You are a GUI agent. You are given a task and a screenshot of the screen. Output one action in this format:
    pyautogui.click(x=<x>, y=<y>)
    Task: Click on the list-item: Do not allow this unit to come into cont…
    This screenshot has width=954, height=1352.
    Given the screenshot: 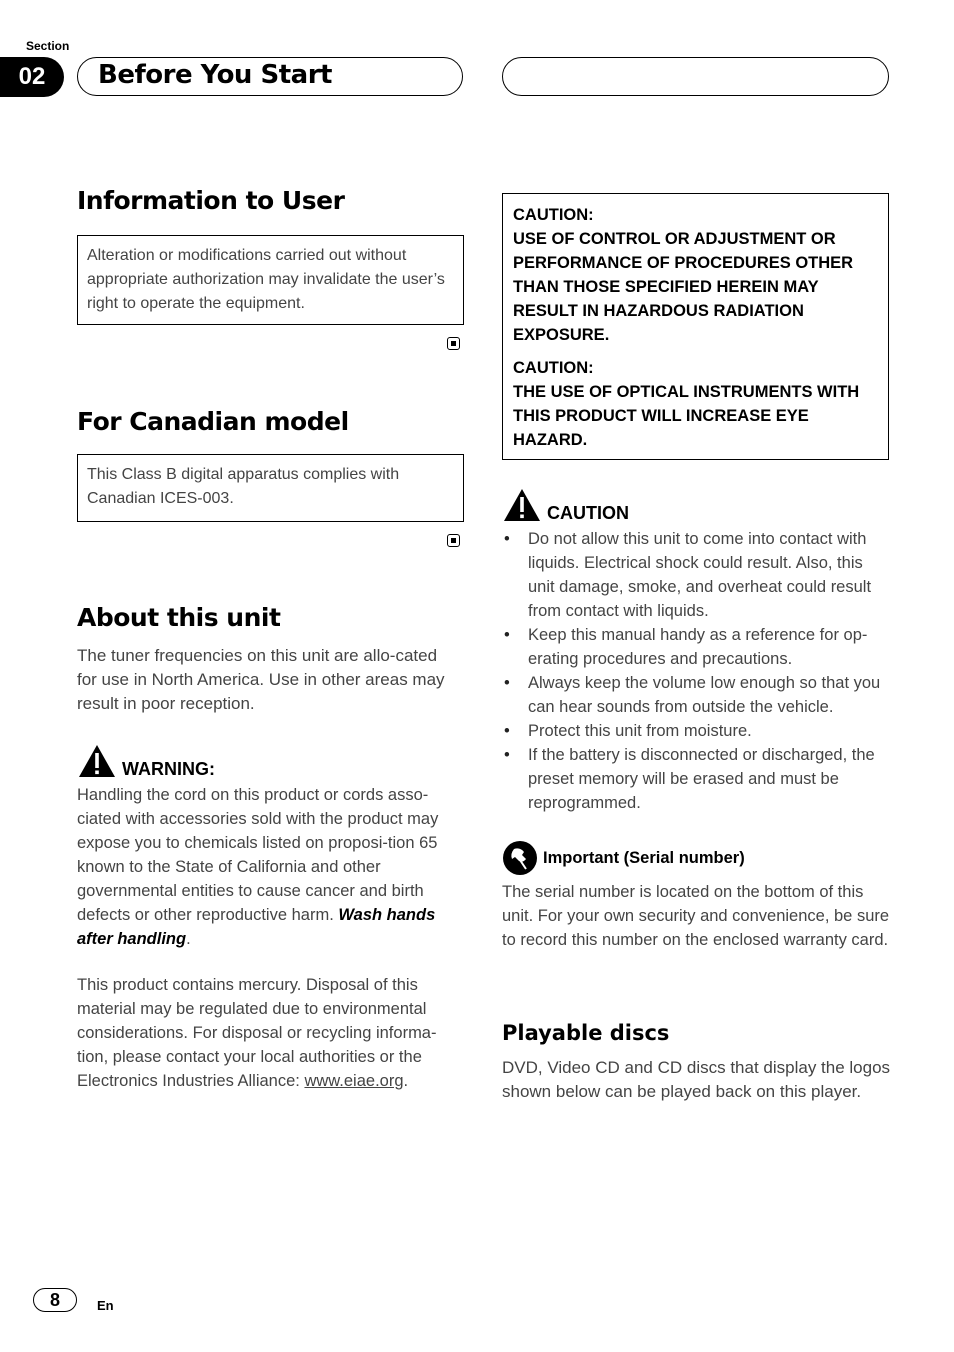 What is the action you would take?
    pyautogui.click(x=697, y=575)
    